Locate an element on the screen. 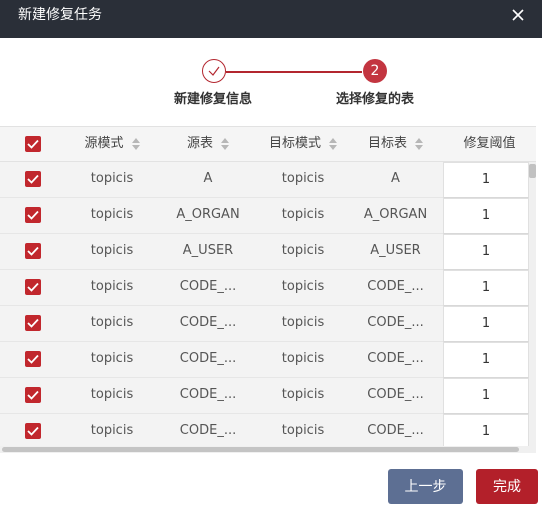 The height and width of the screenshot is (512, 542). table-row: topicis A_USER topicis A_USER 1 is located at coordinates (268, 252).